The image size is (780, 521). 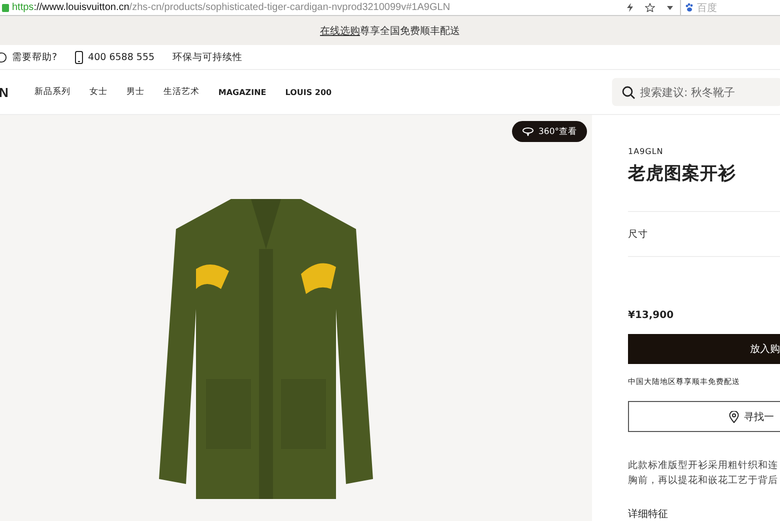 What do you see at coordinates (5, 8) in the screenshot?
I see `lock-icon` at bounding box center [5, 8].